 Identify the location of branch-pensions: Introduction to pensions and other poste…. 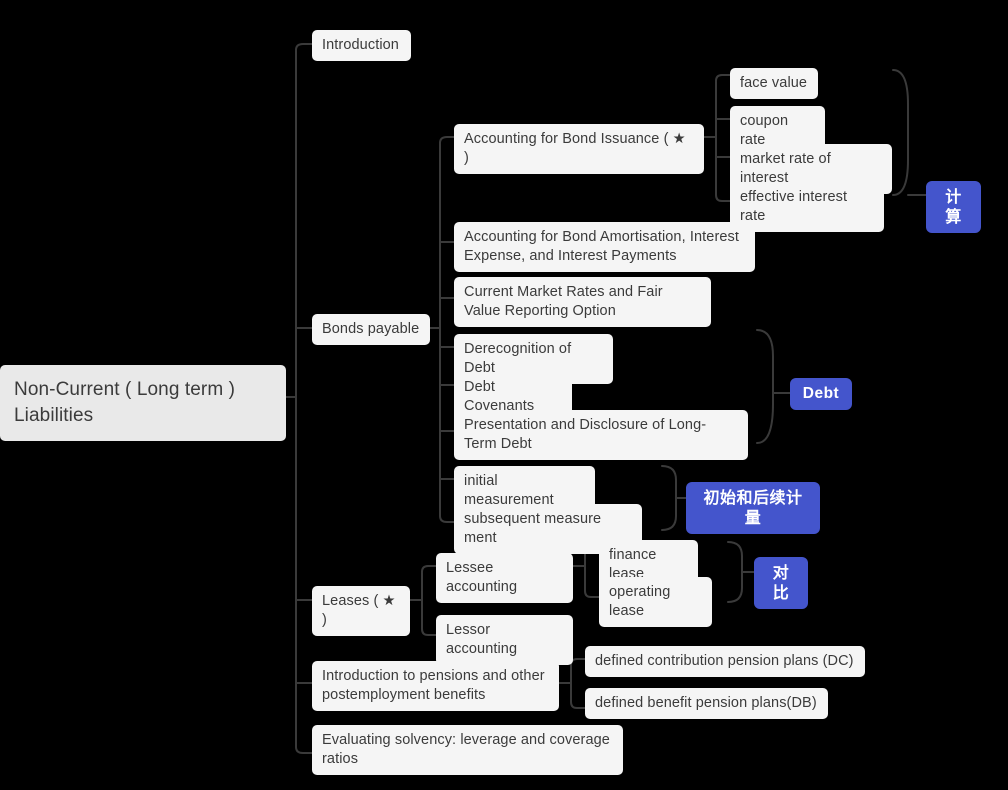
(435, 686).